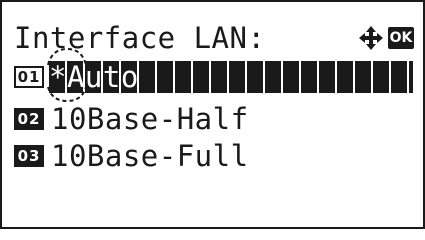 The image size is (425, 240). I want to click on item-number-badge: 02, so click(29, 119).